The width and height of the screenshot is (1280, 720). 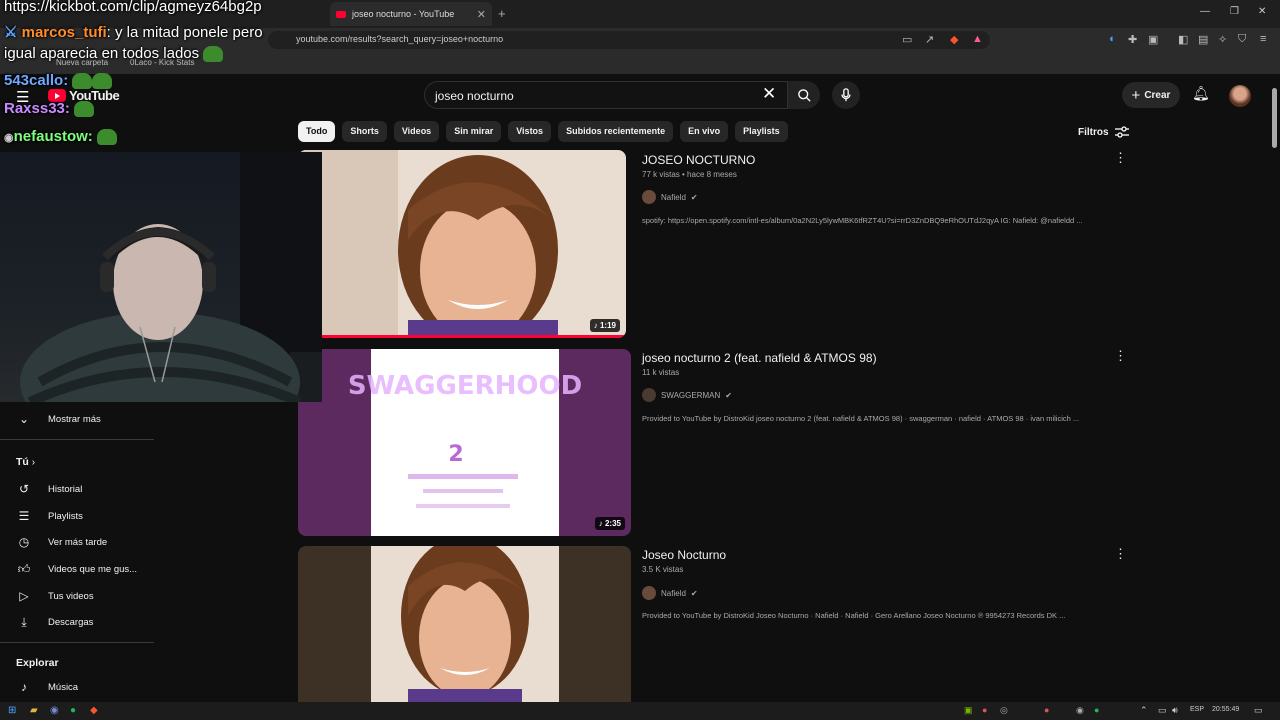 What do you see at coordinates (907, 39) in the screenshot?
I see `cast-icon: ▭` at bounding box center [907, 39].